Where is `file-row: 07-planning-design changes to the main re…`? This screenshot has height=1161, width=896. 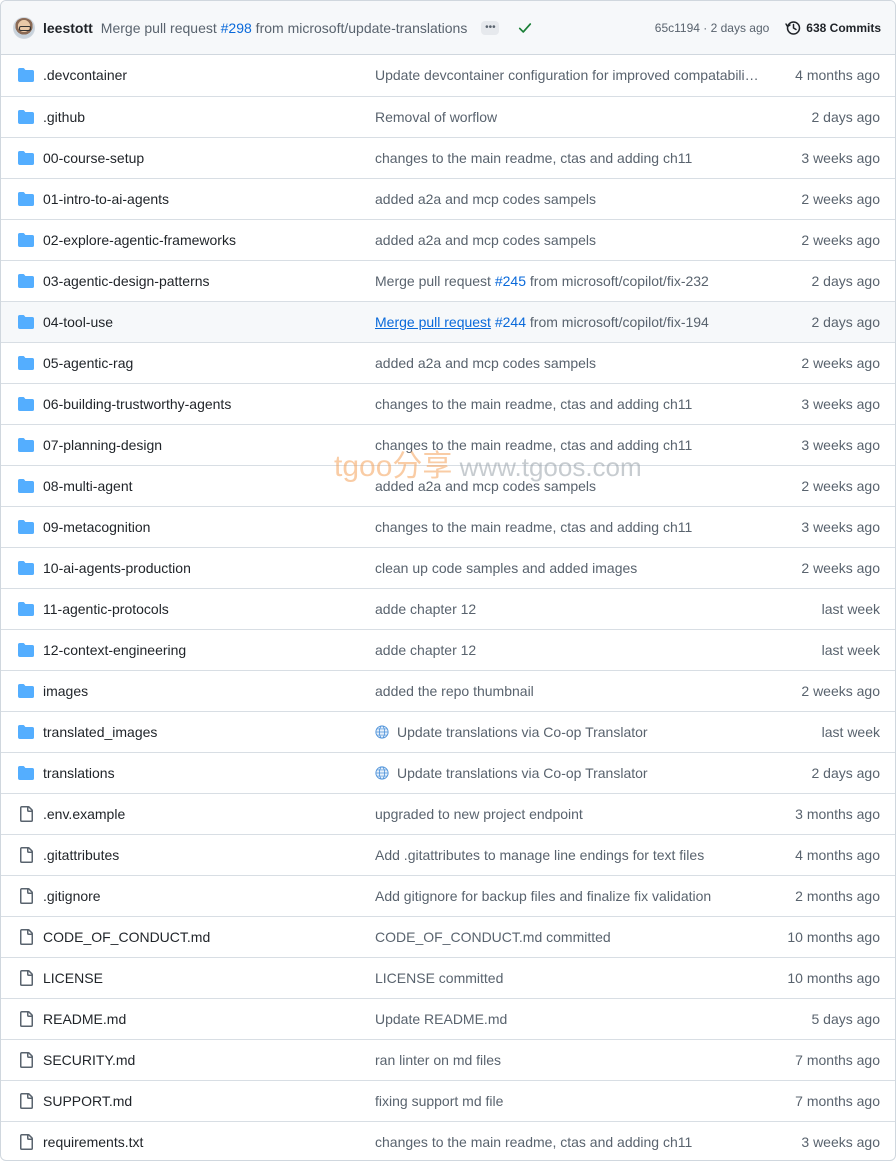 file-row: 07-planning-design changes to the main re… is located at coordinates (448, 444).